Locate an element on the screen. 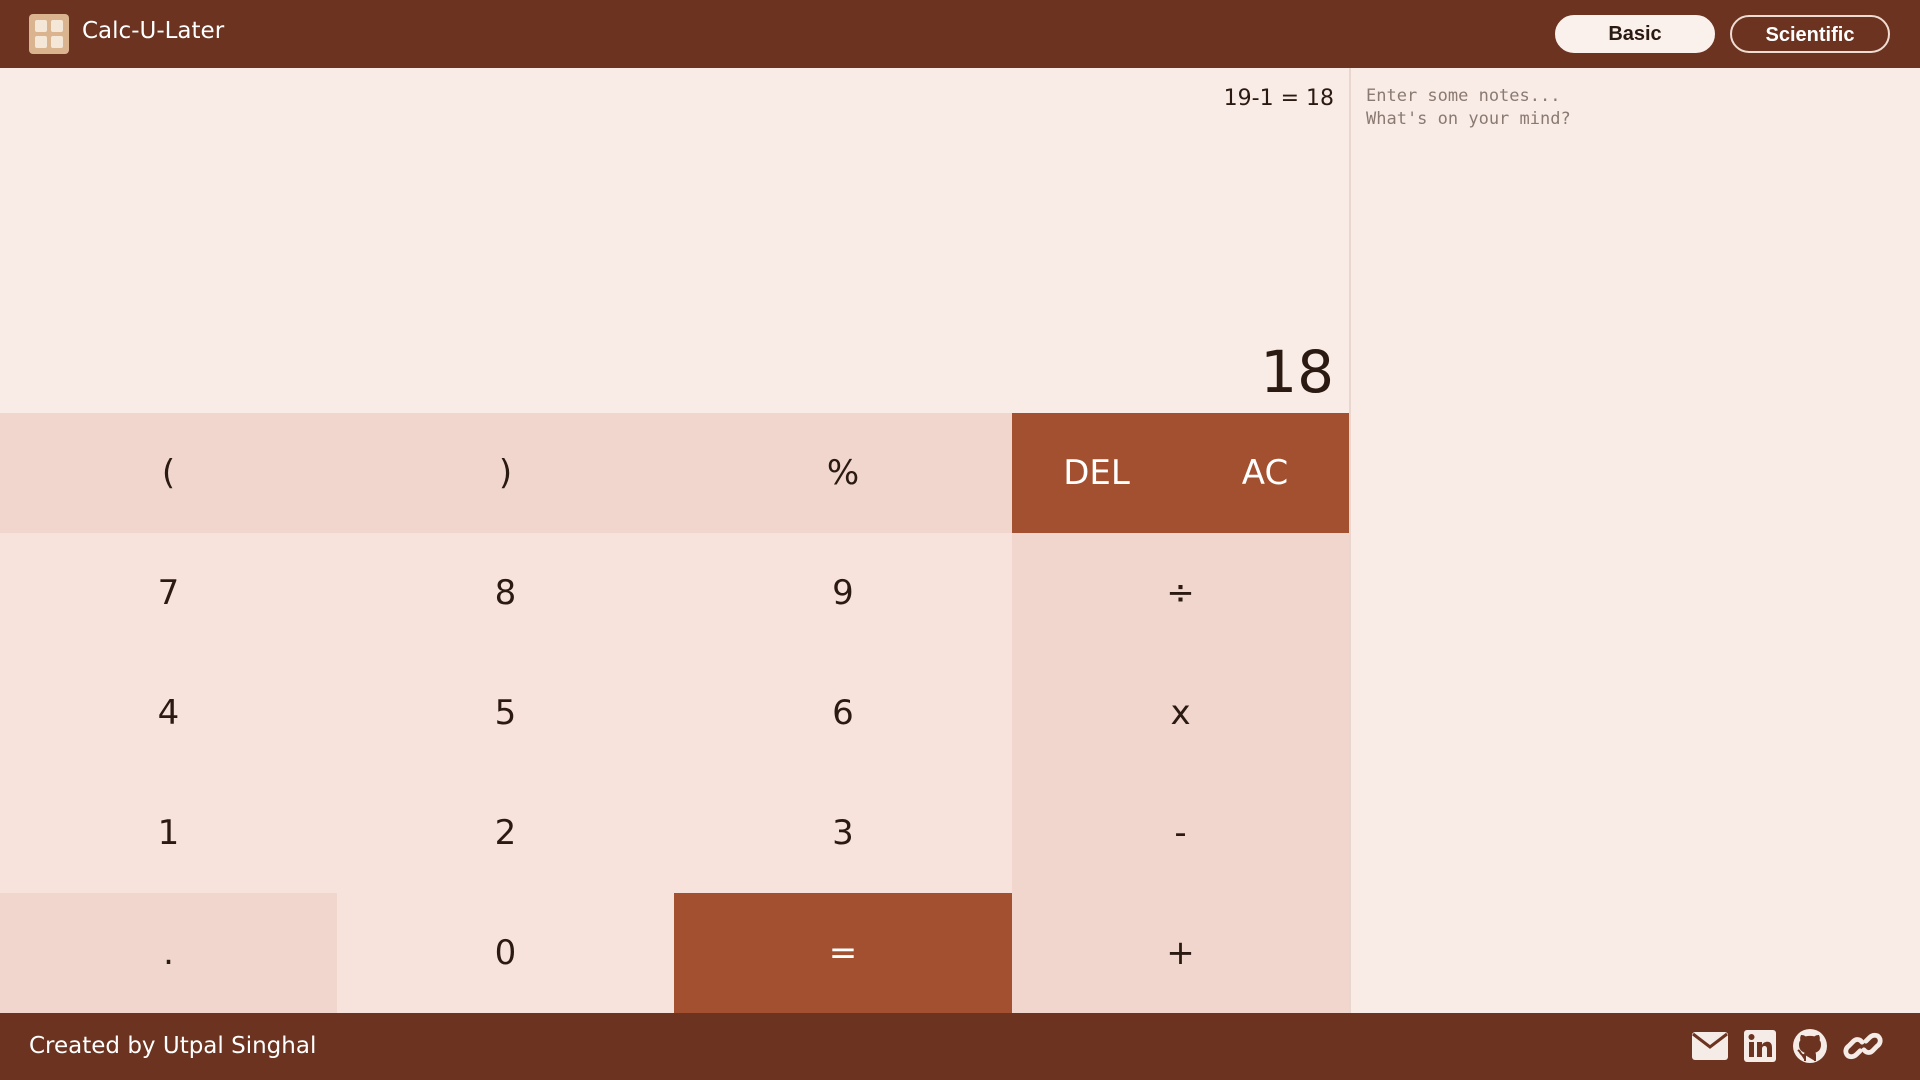 Image resolution: width=1920 pixels, height=1080 pixels. digit-9-key: 9 is located at coordinates (843, 593).